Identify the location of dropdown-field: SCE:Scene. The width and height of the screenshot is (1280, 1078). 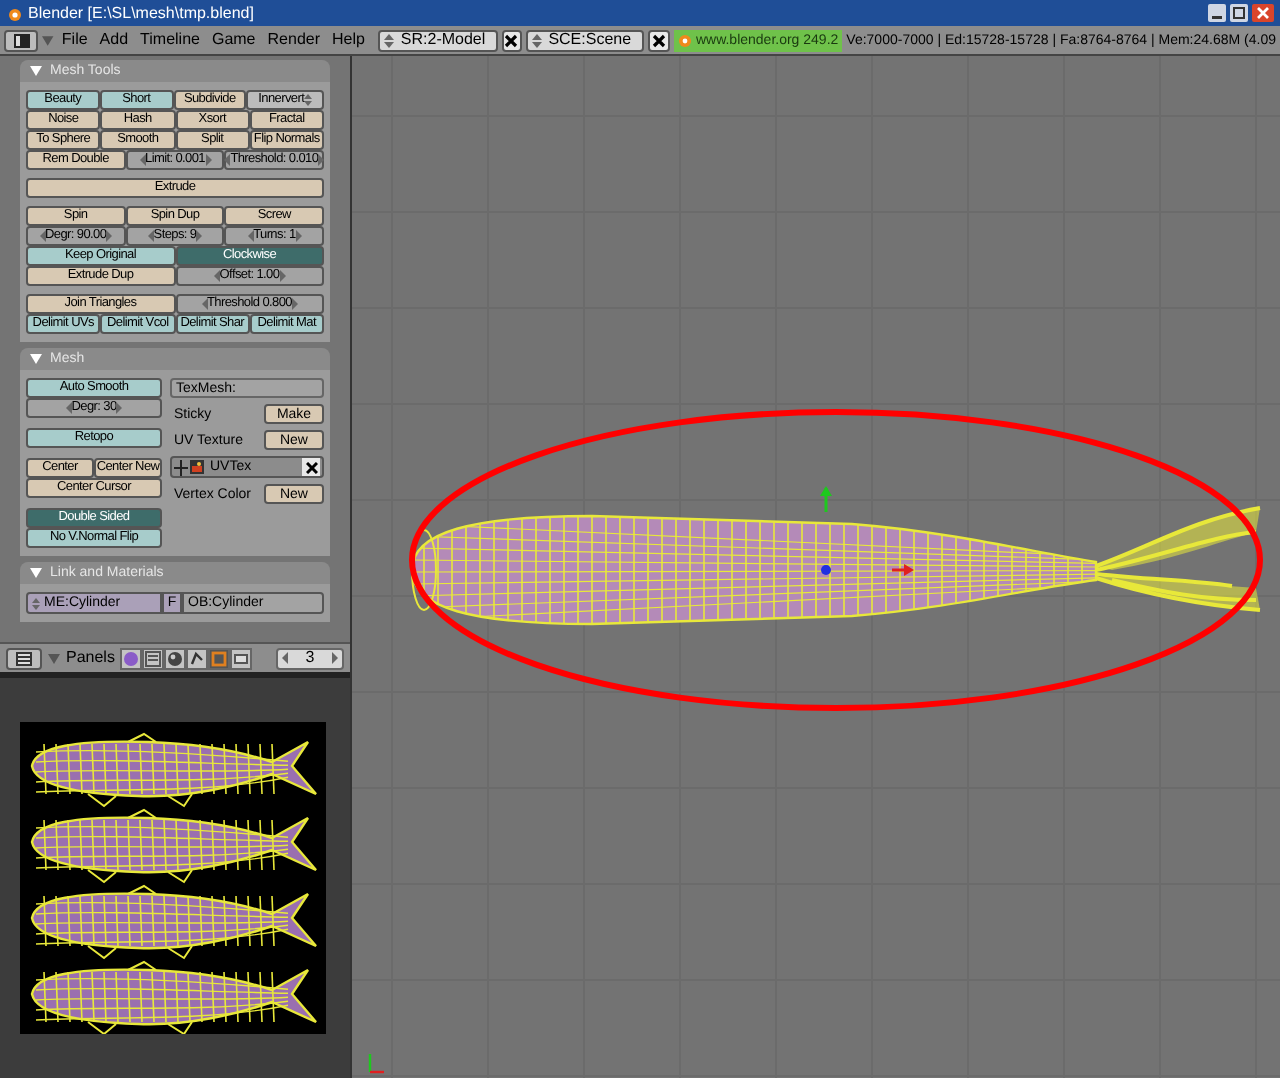
(585, 40).